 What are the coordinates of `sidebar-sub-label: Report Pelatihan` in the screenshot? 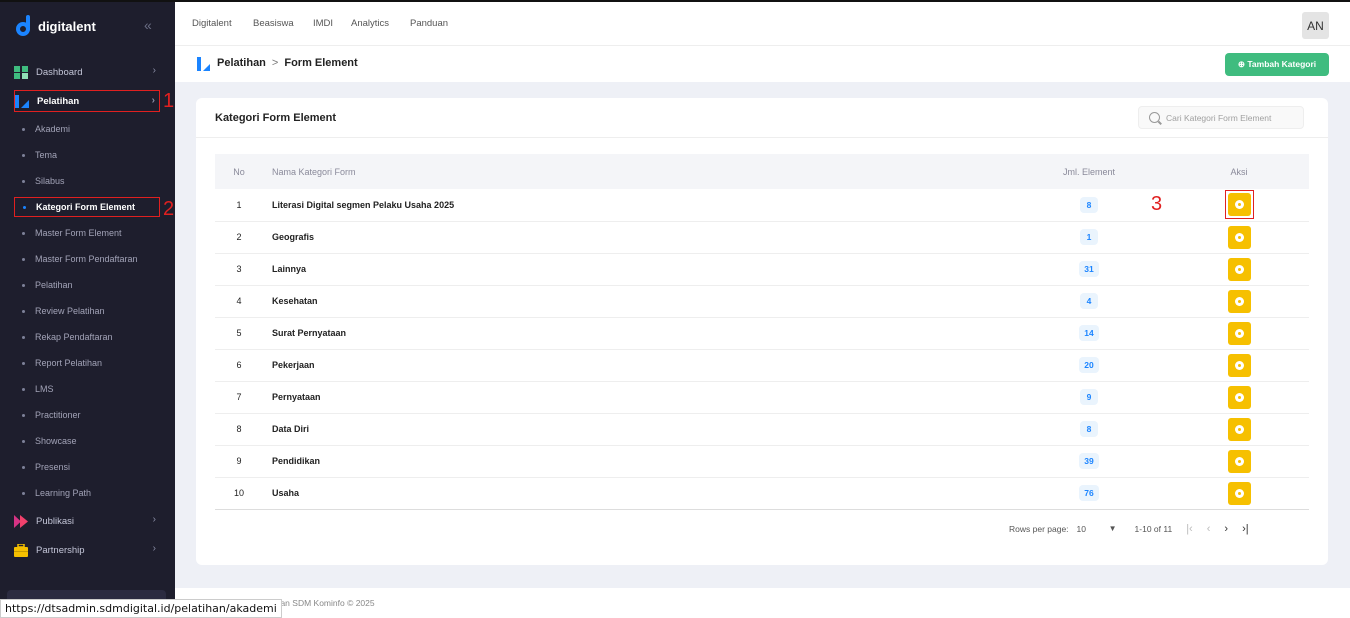 It's located at (69, 363).